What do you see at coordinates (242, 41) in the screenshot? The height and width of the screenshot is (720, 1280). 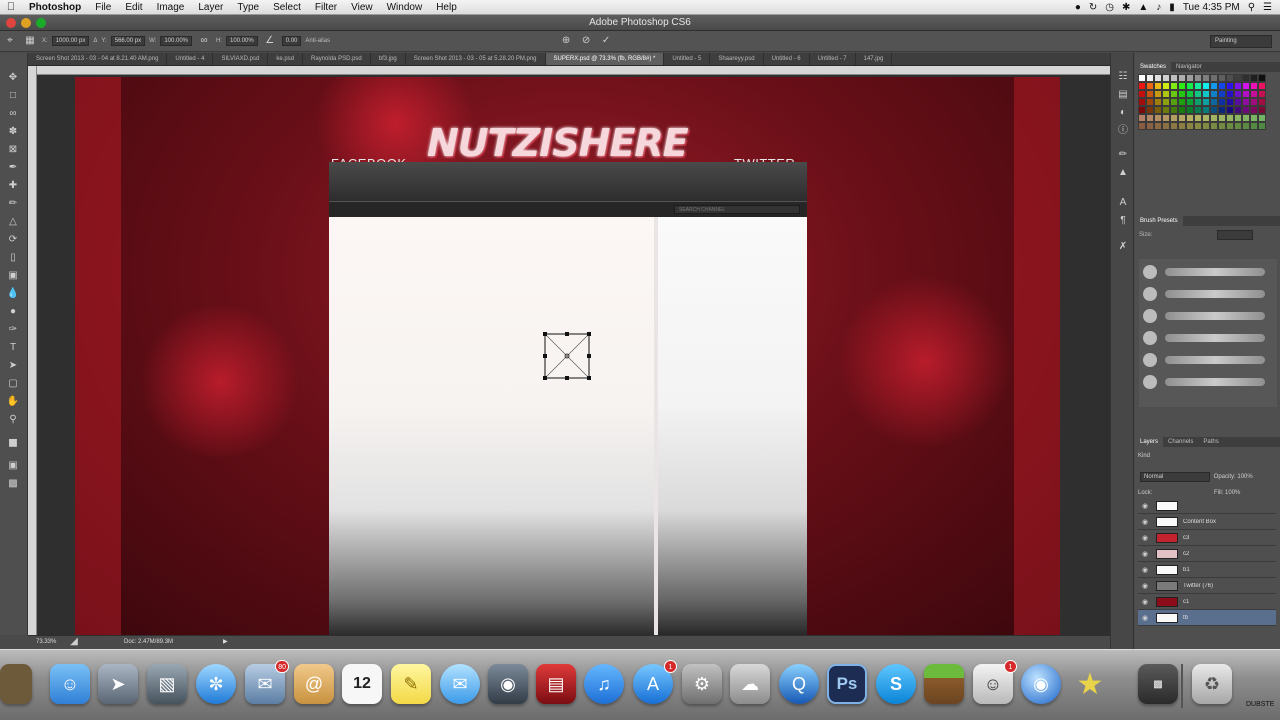 I see `height-percent-field: 100.00%` at bounding box center [242, 41].